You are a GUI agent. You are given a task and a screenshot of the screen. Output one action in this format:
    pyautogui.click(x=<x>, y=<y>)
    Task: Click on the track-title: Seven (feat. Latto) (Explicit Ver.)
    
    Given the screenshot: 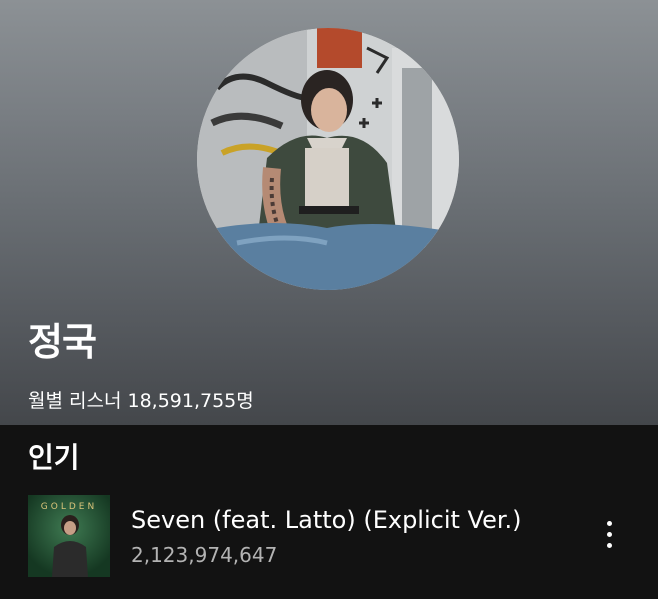 What is the action you would take?
    pyautogui.click(x=326, y=520)
    